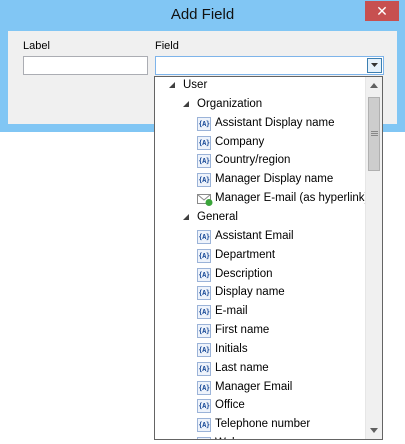 This screenshot has height=444, width=405. Describe the element at coordinates (275, 122) in the screenshot. I see `tree-node-label: Assistant Display name` at that location.